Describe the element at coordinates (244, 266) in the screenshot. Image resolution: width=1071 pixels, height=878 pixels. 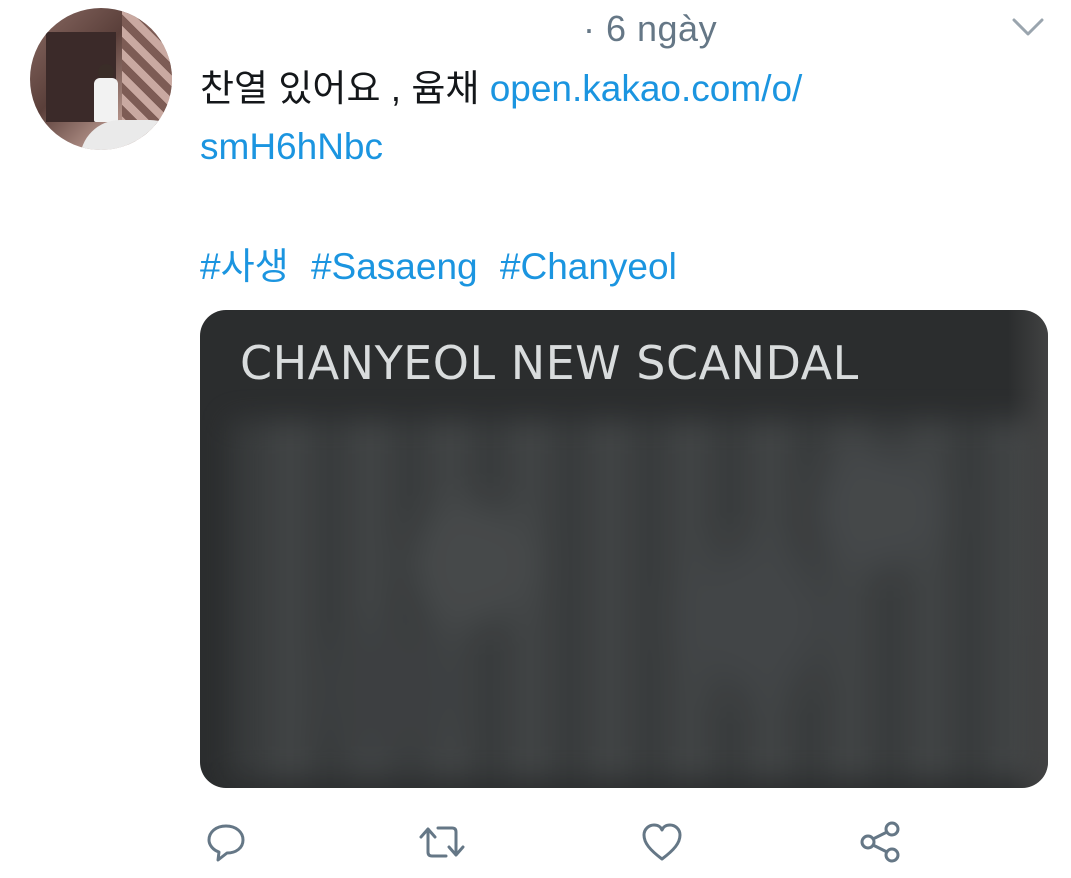
I see `hashtag-sasaeng-korean: #사생` at that location.